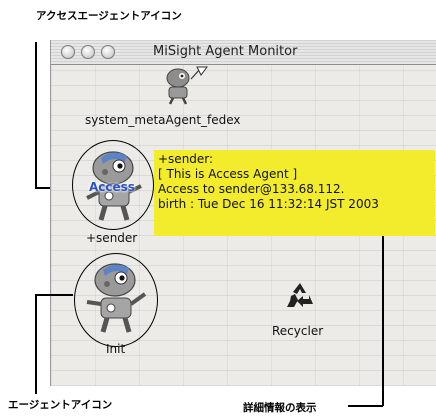  What do you see at coordinates (186, 159) in the screenshot?
I see `detail-line: +sender:` at bounding box center [186, 159].